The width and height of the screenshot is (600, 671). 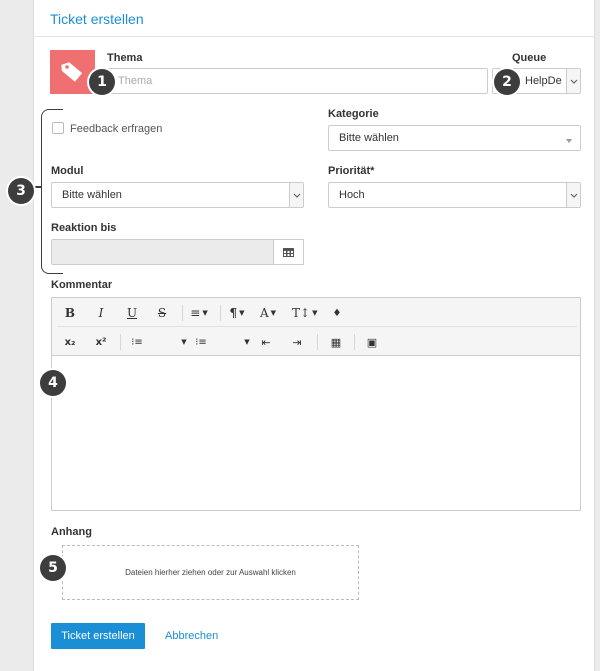 I want to click on paragraph-icon: ¶, so click(x=233, y=313).